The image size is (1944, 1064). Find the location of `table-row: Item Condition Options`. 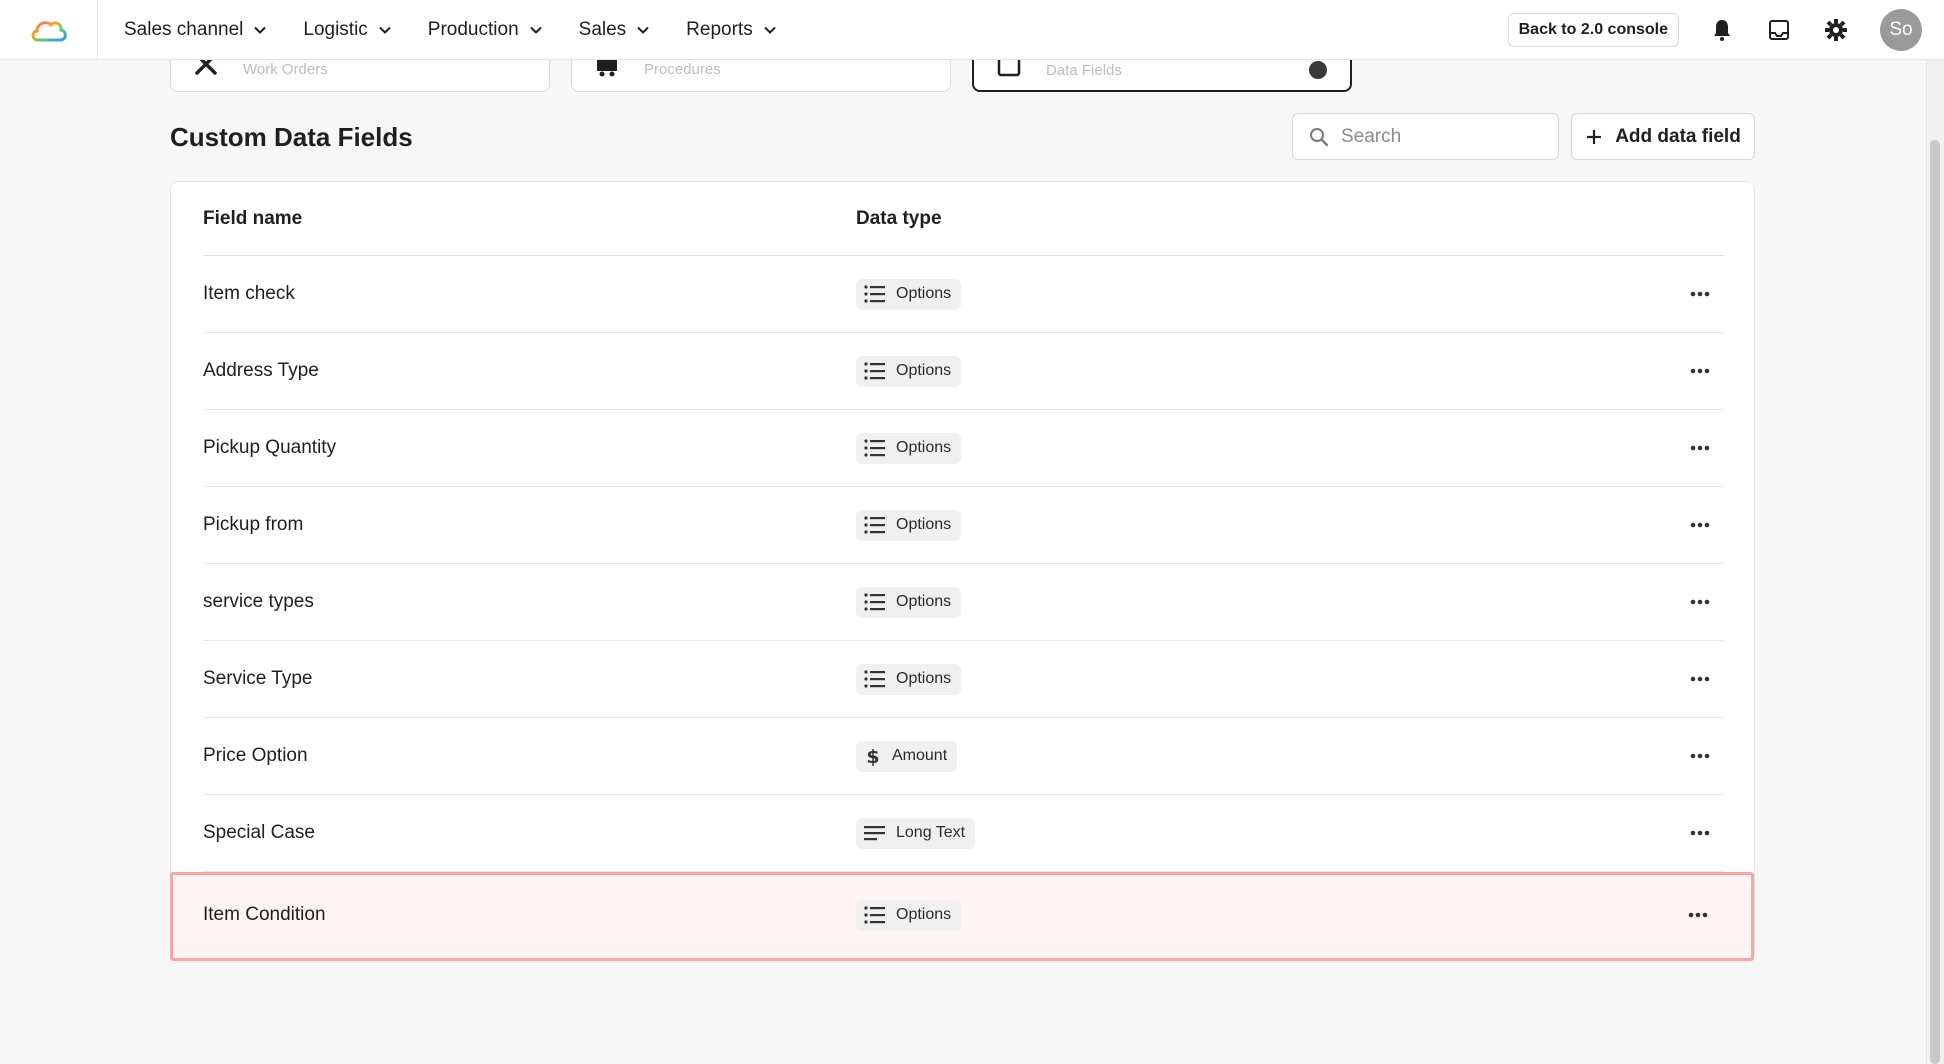

table-row: Item Condition Options is located at coordinates (962, 915).